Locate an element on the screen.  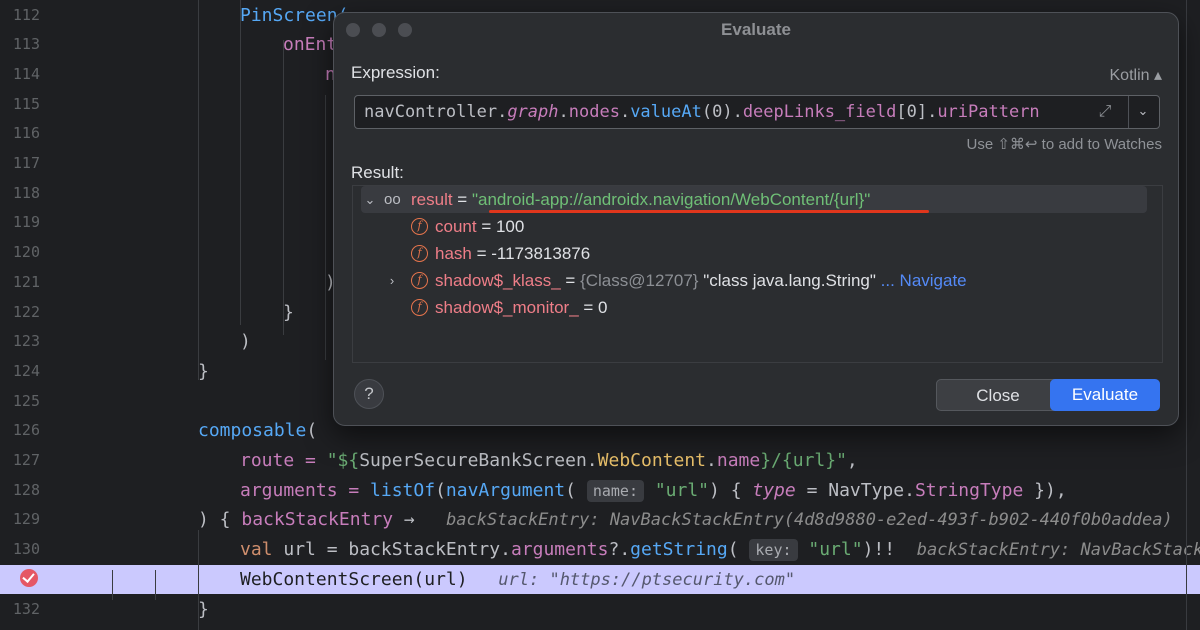
code-text: ) is located at coordinates (245, 342).